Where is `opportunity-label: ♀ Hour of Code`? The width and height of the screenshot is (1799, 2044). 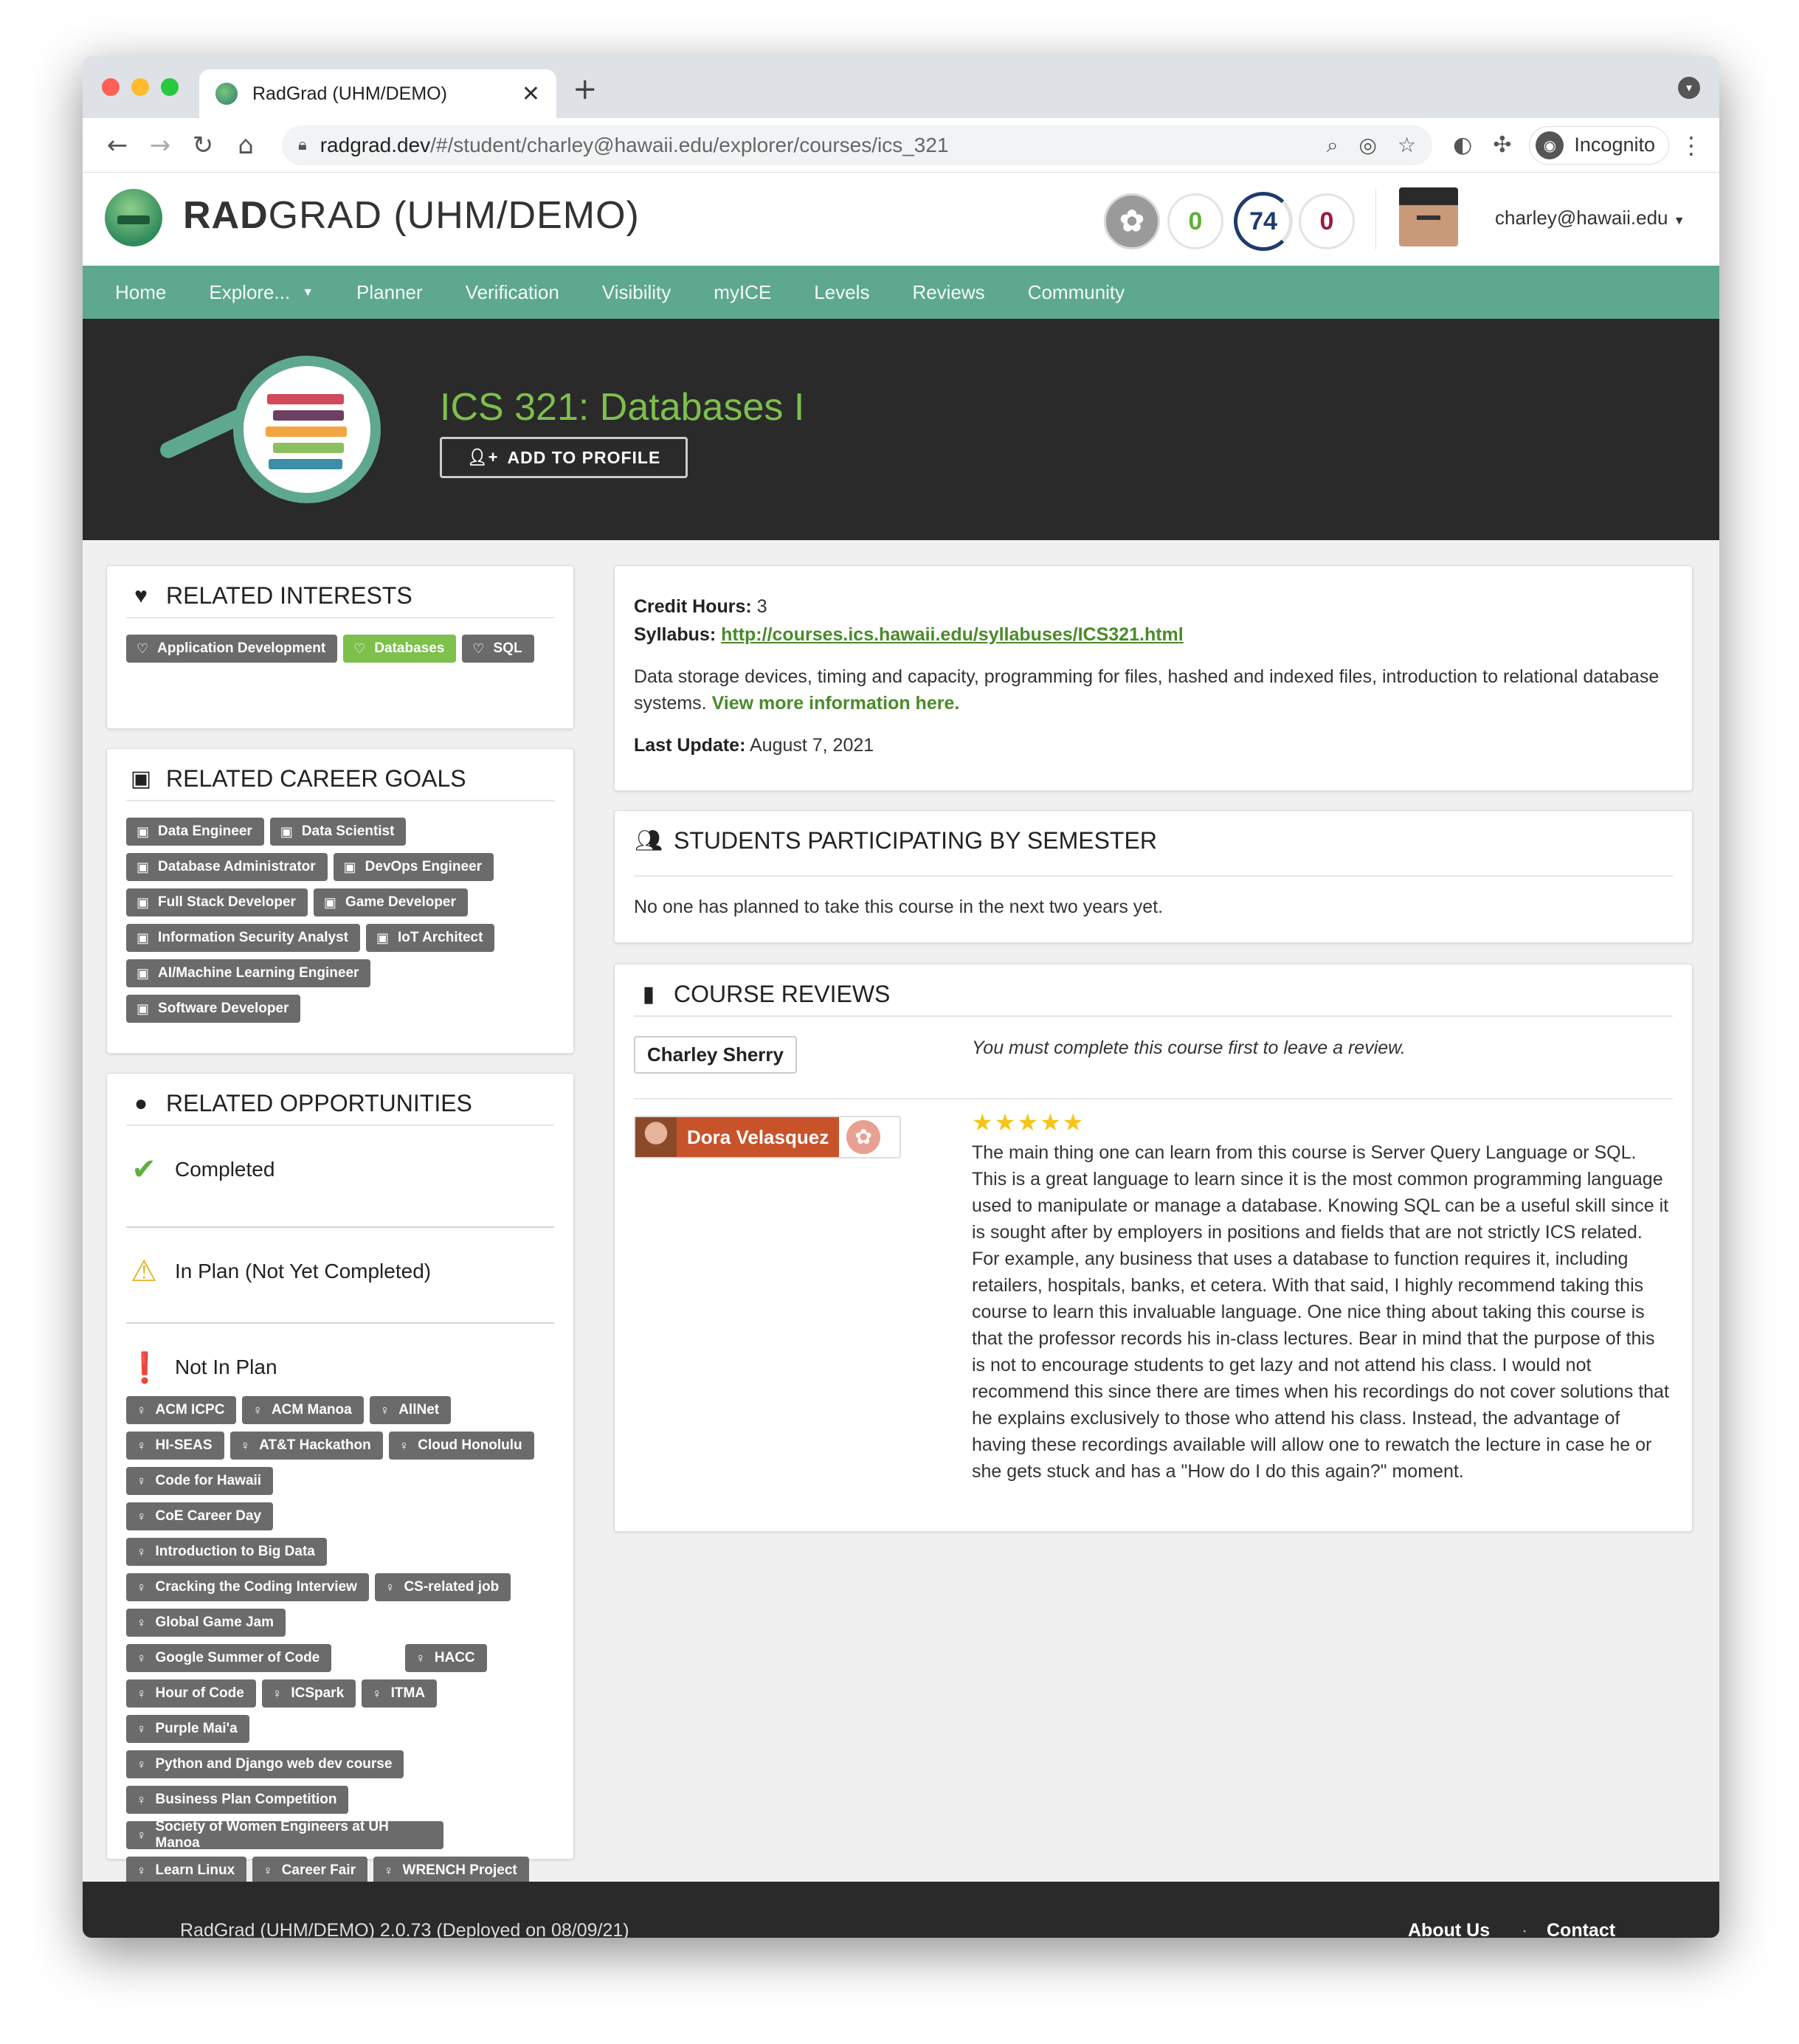 opportunity-label: ♀ Hour of Code is located at coordinates (191, 1693).